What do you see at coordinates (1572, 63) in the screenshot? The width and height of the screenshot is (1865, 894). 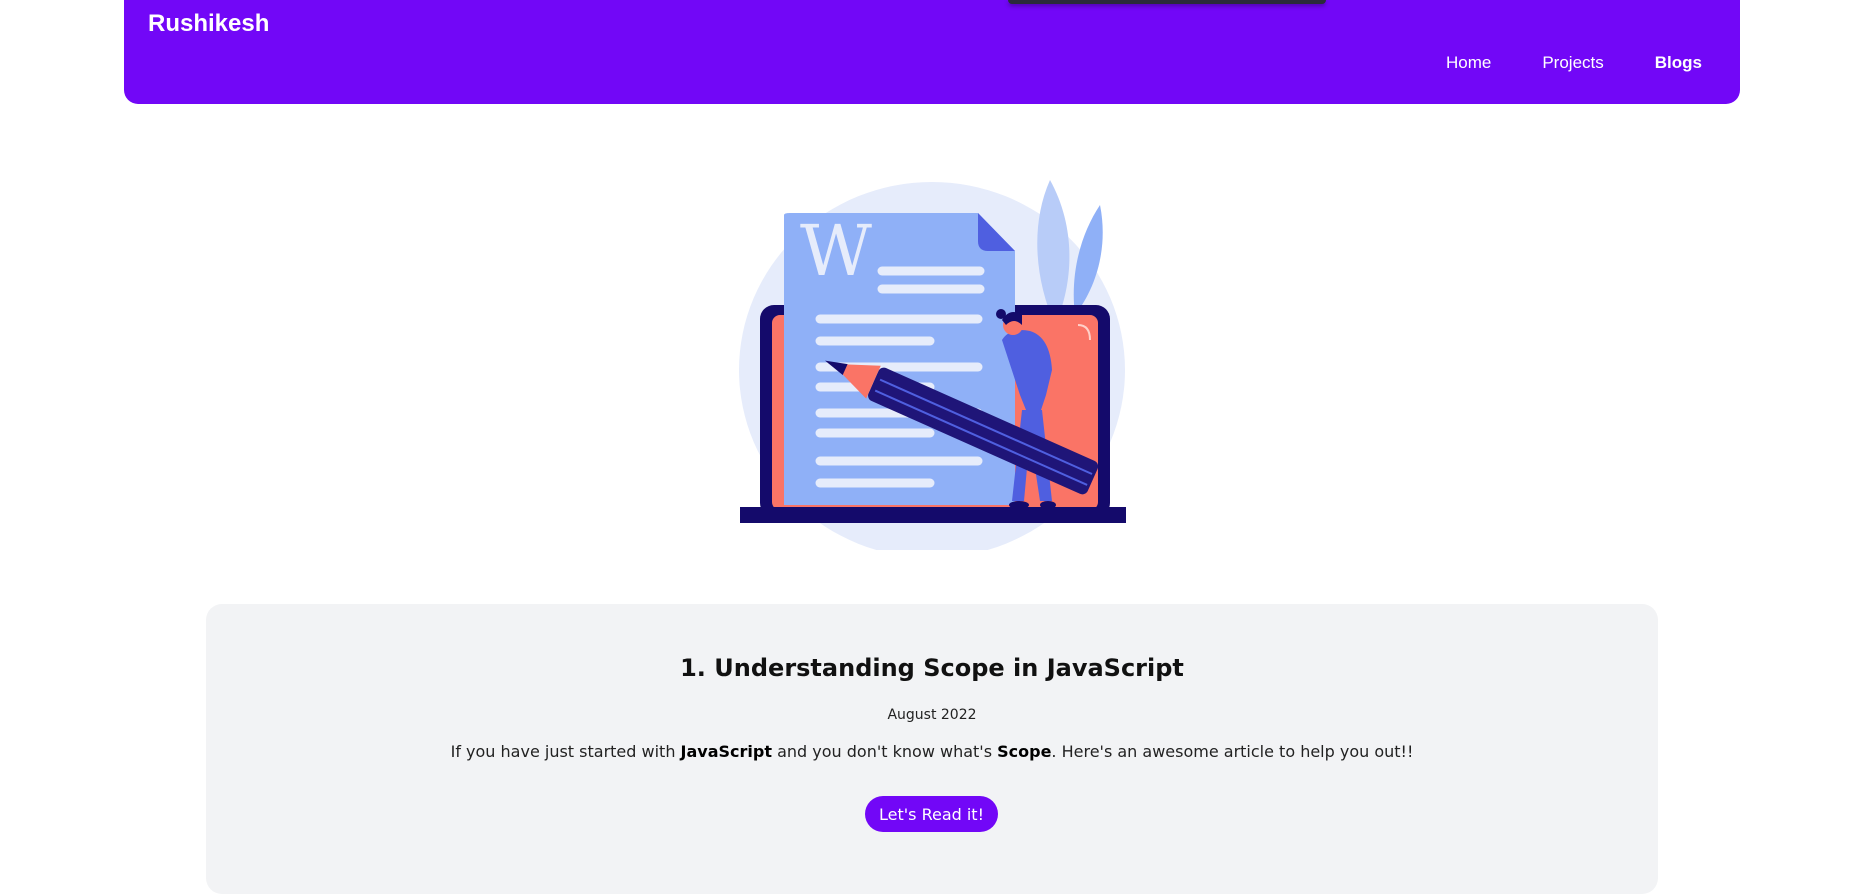 I see `nav-link-projects: Projects` at bounding box center [1572, 63].